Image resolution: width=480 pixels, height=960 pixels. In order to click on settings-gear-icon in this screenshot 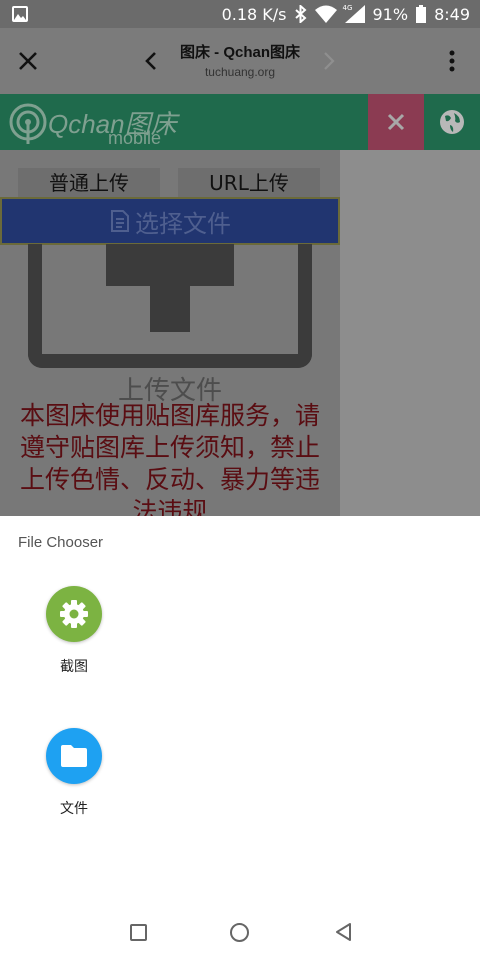, I will do `click(74, 614)`.